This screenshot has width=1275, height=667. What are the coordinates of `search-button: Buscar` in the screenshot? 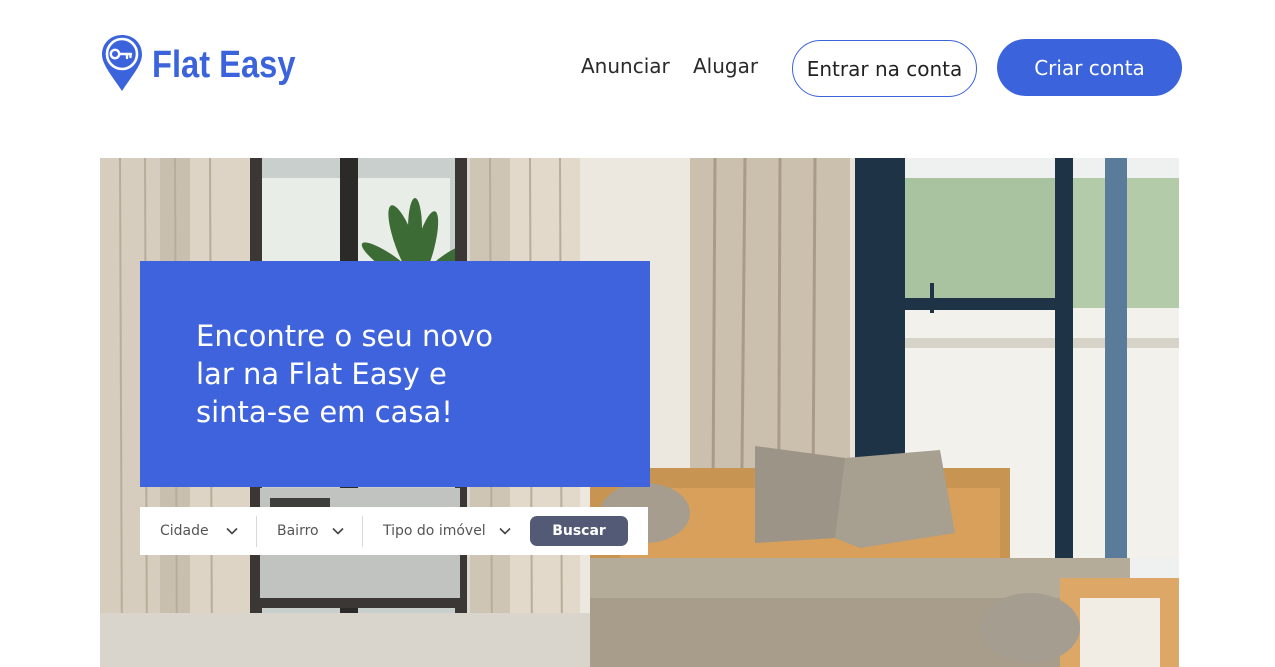 It's located at (579, 531).